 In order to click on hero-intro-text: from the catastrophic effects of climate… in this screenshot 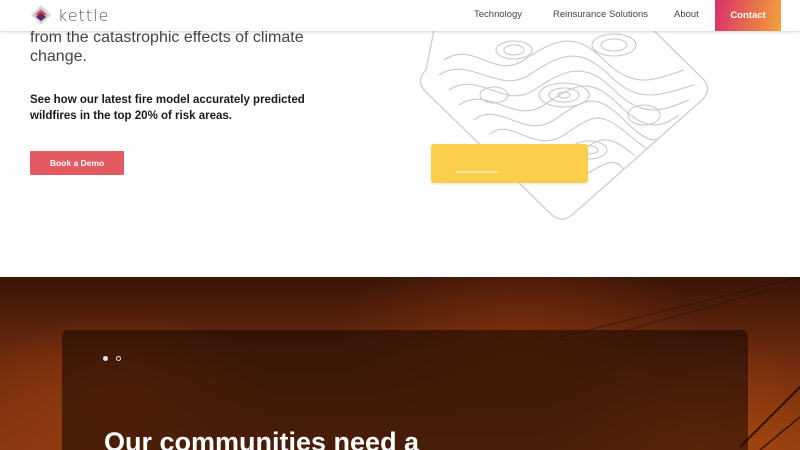, I will do `click(167, 47)`.